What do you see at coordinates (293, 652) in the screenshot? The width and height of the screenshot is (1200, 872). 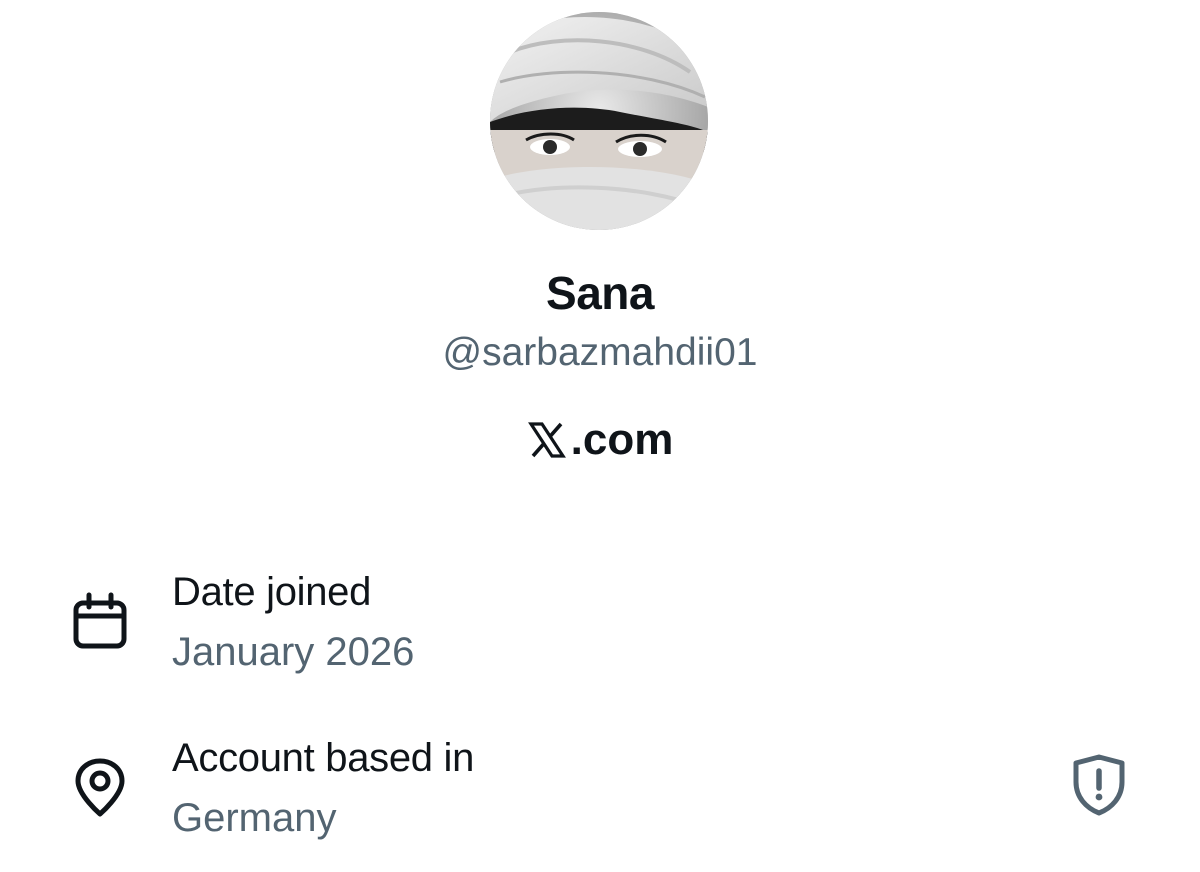 I see `date-joined-value: January 2026` at bounding box center [293, 652].